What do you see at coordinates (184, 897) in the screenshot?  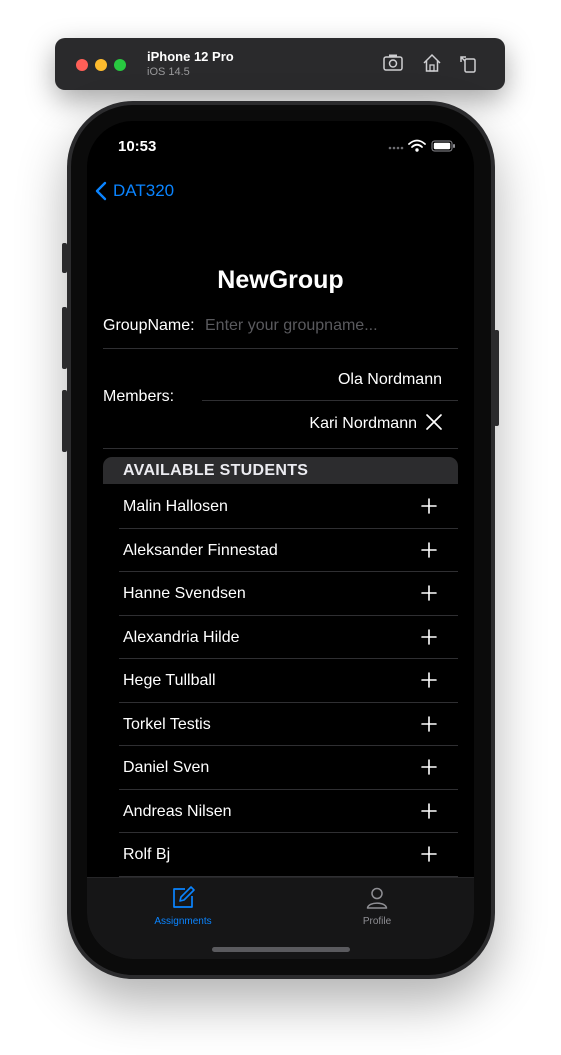 I see `edit-icon` at bounding box center [184, 897].